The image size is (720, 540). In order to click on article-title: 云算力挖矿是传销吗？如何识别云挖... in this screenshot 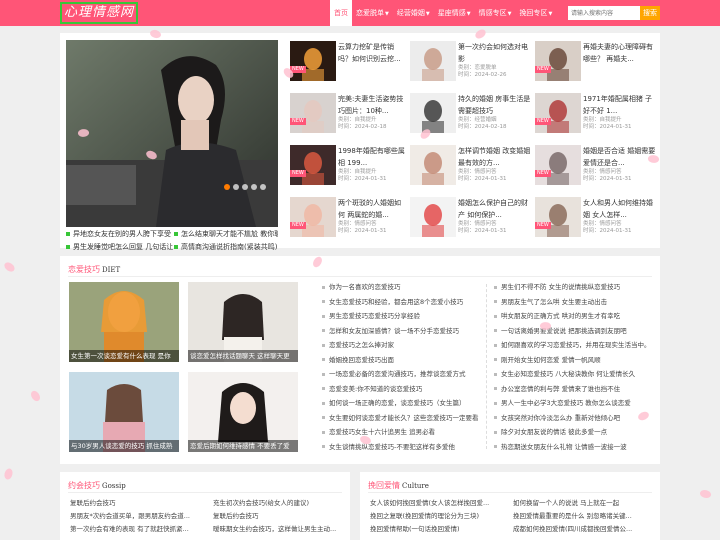, I will do `click(372, 51)`.